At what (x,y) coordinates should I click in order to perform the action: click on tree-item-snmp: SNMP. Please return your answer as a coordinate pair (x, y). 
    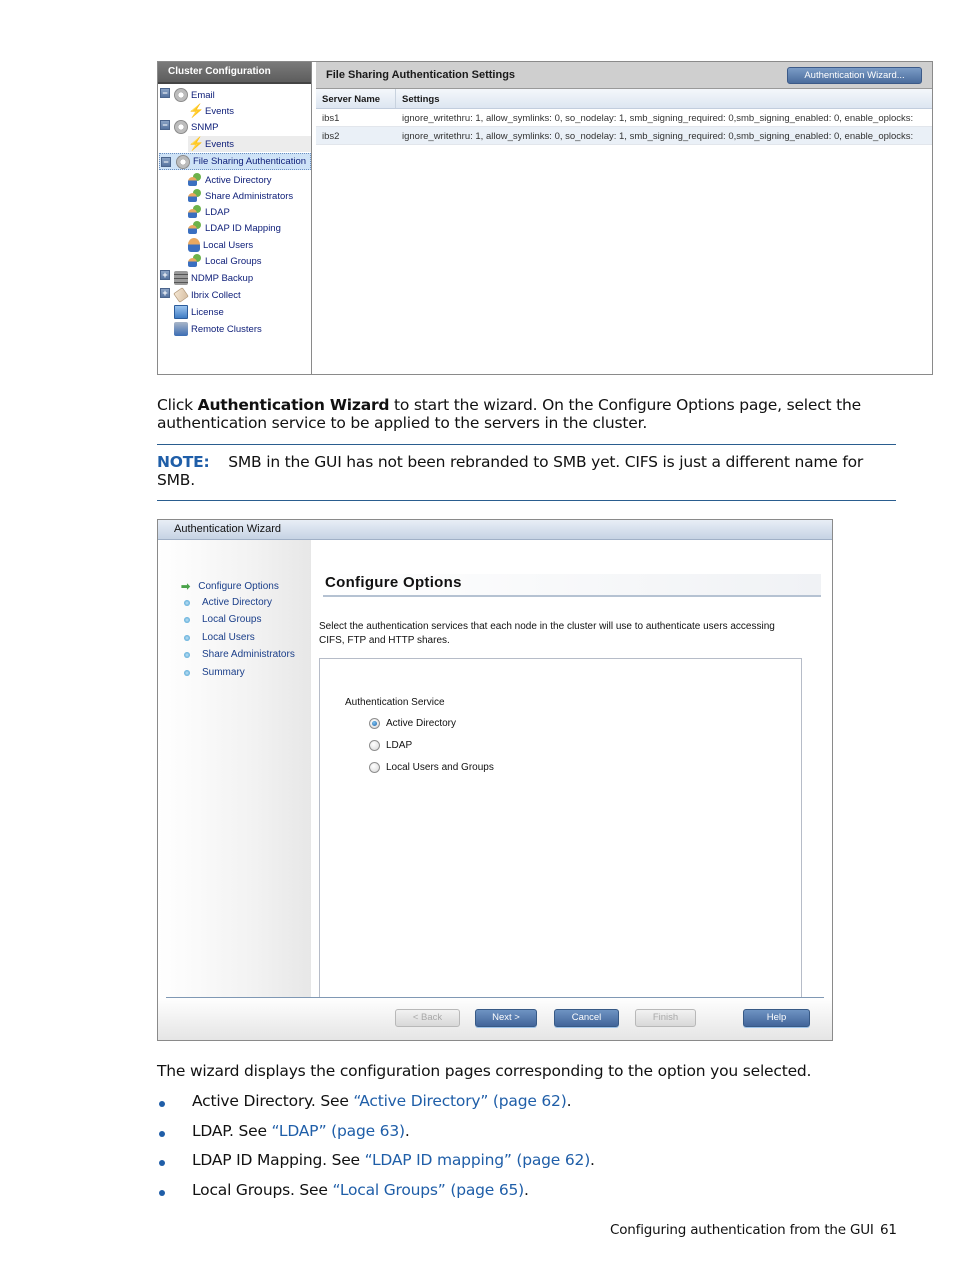
    Looking at the image, I should click on (196, 127).